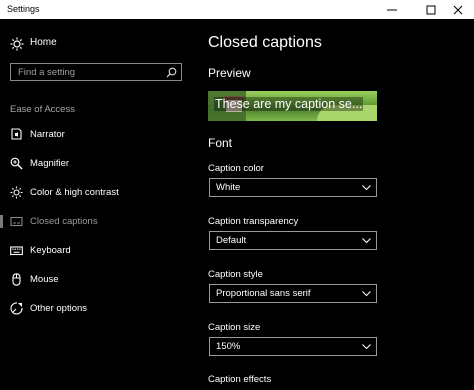 The height and width of the screenshot is (390, 474). Describe the element at coordinates (17, 44) in the screenshot. I see `home-icon` at that location.